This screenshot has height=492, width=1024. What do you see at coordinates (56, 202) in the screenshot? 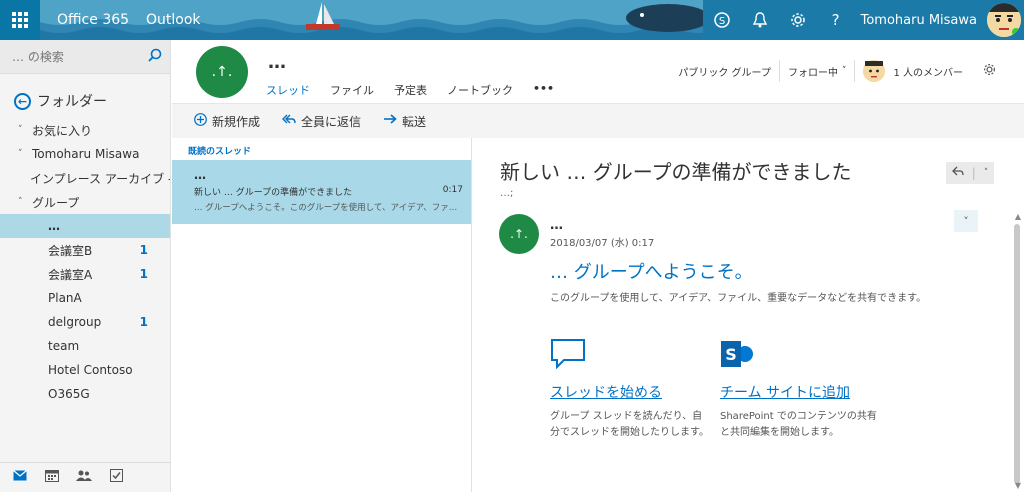
I see `nav-item-label: グループ` at bounding box center [56, 202].